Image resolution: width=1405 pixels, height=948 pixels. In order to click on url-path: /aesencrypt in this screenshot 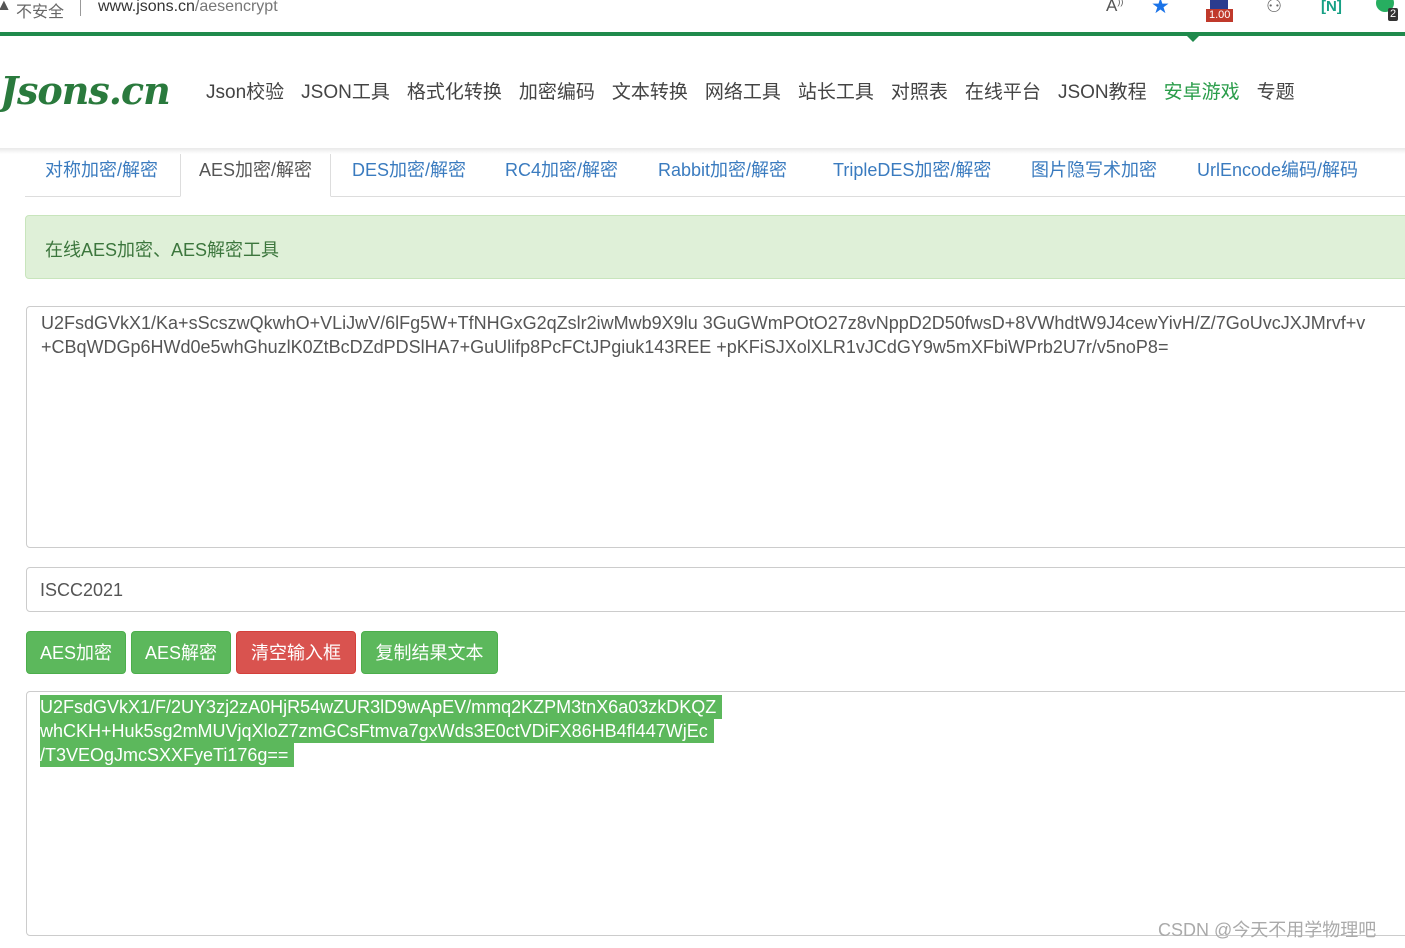, I will do `click(236, 7)`.